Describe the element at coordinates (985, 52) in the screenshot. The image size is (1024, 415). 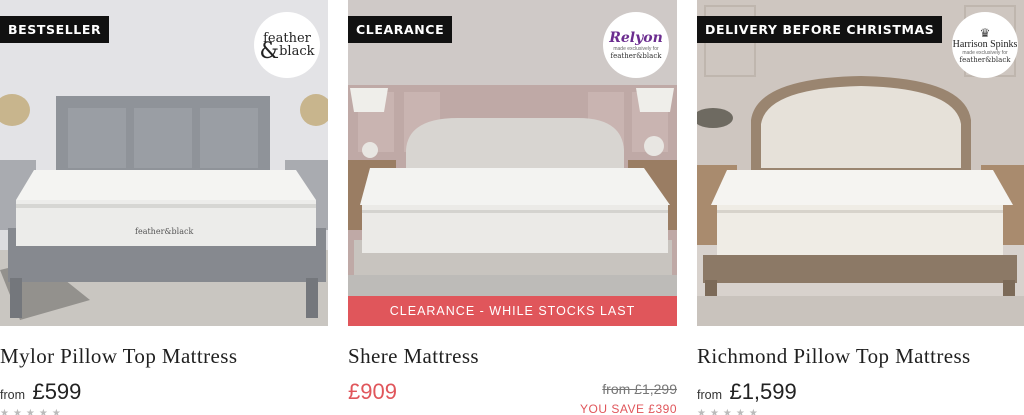
I see `logo-tagline: made exclusively for` at that location.